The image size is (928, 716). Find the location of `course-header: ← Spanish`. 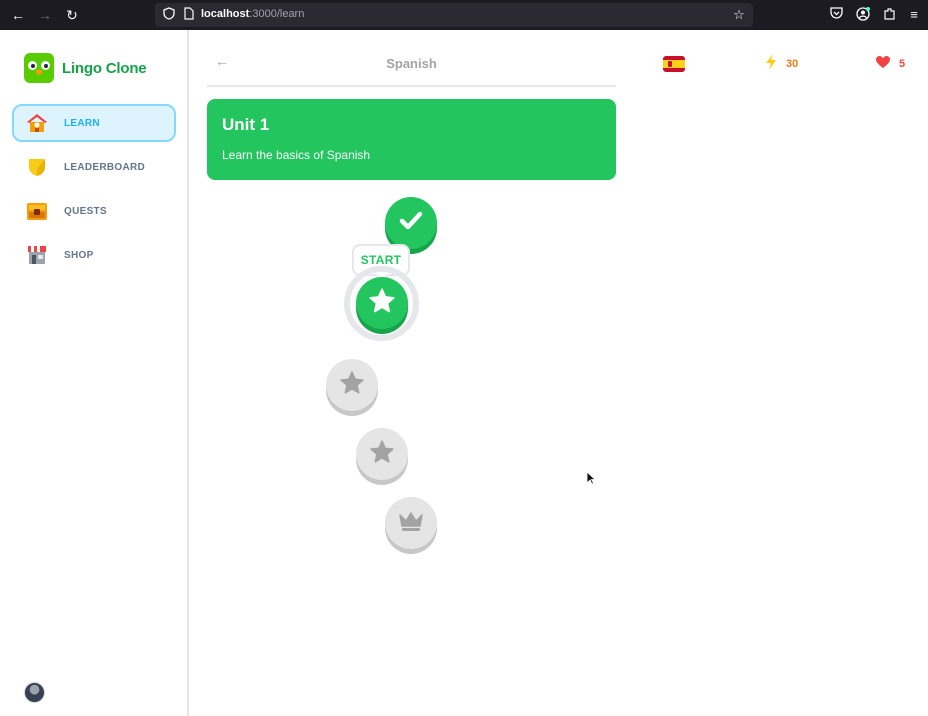

course-header: ← Spanish is located at coordinates (411, 58).